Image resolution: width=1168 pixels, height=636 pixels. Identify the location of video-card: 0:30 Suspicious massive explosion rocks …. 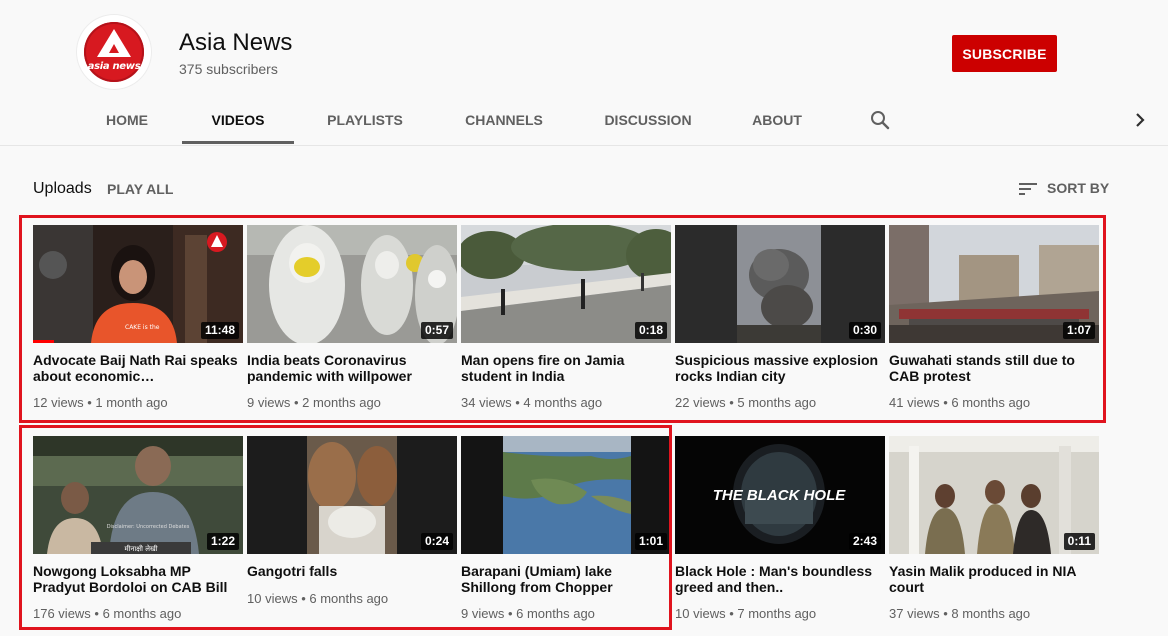
(780, 325).